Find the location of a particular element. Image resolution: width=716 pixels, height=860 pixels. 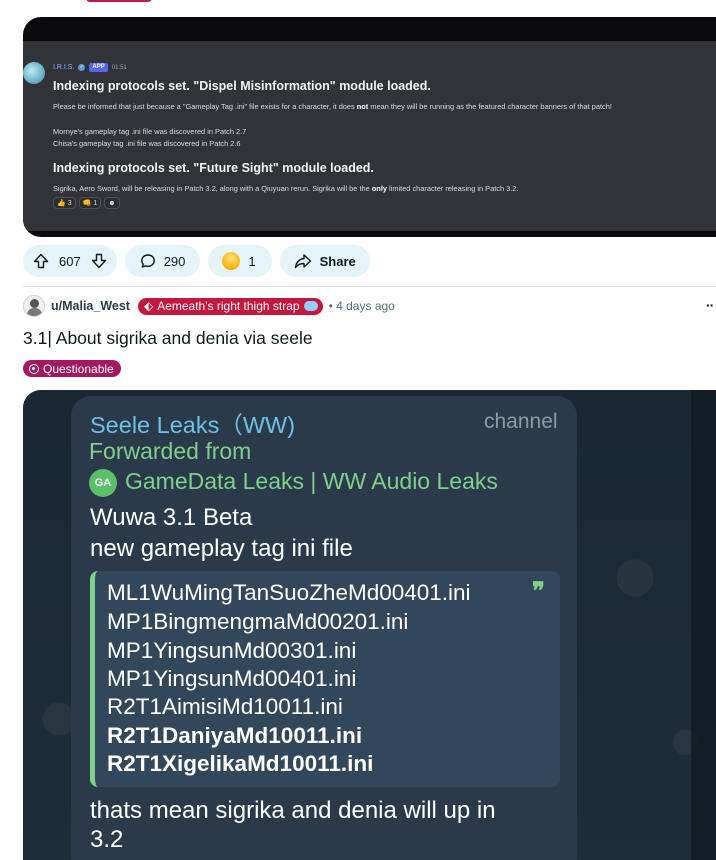

overflow-menu-icon: ·· is located at coordinates (710, 305).